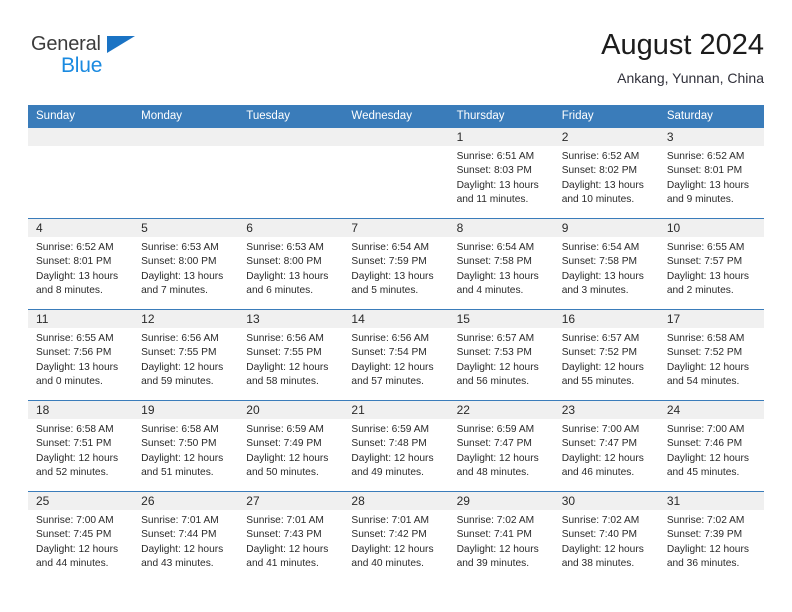 Image resolution: width=792 pixels, height=612 pixels. What do you see at coordinates (291, 116) in the screenshot?
I see `weekday-header-tuesday: Tuesday` at bounding box center [291, 116].